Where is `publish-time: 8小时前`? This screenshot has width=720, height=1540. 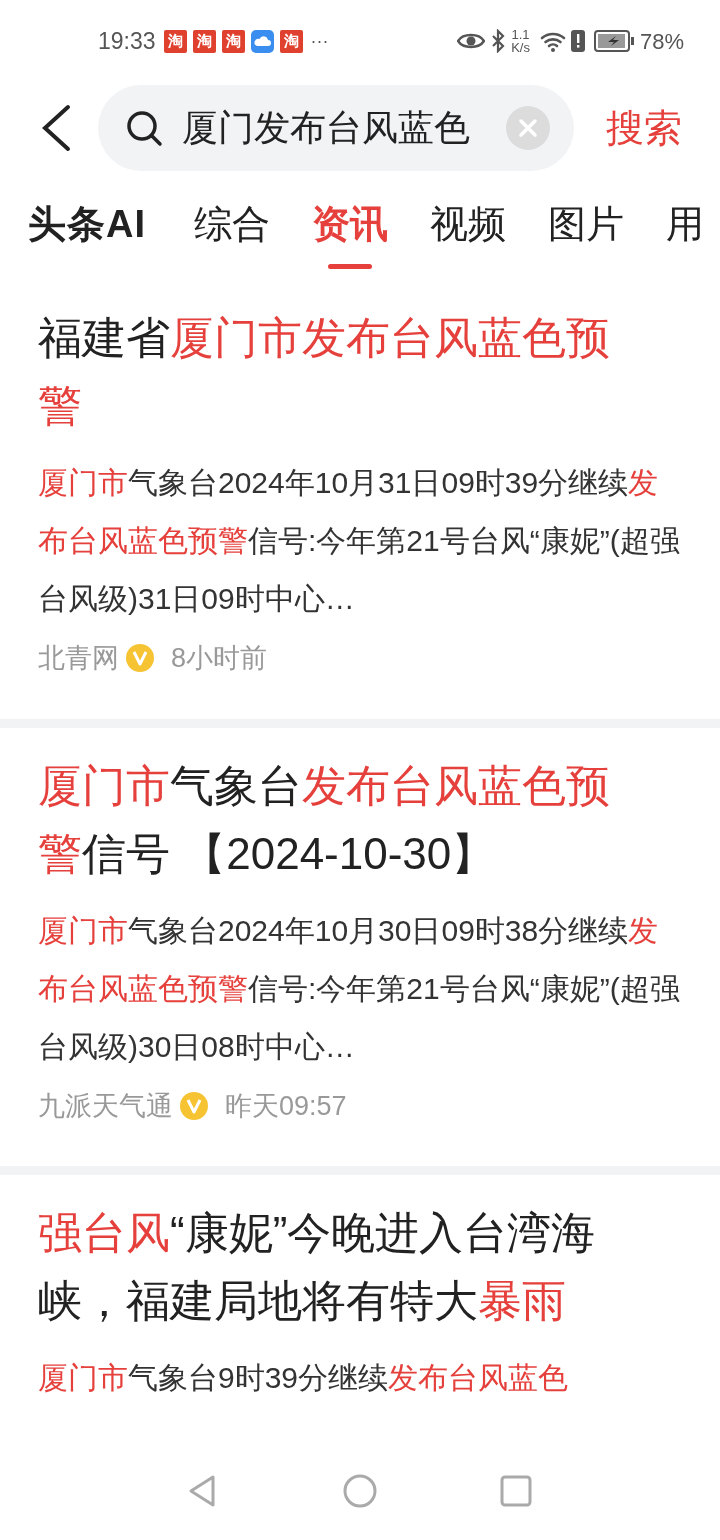 publish-time: 8小时前 is located at coordinates (219, 658).